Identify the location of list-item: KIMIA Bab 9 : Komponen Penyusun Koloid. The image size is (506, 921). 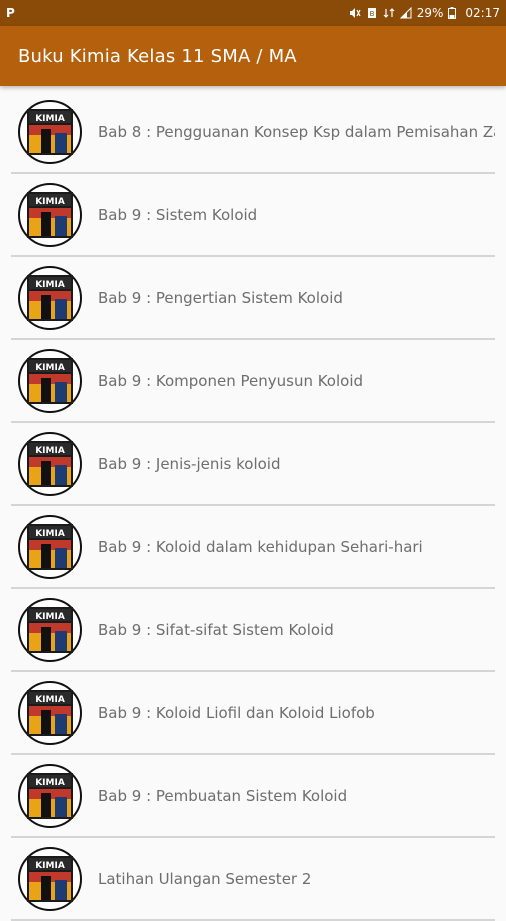
(253, 382).